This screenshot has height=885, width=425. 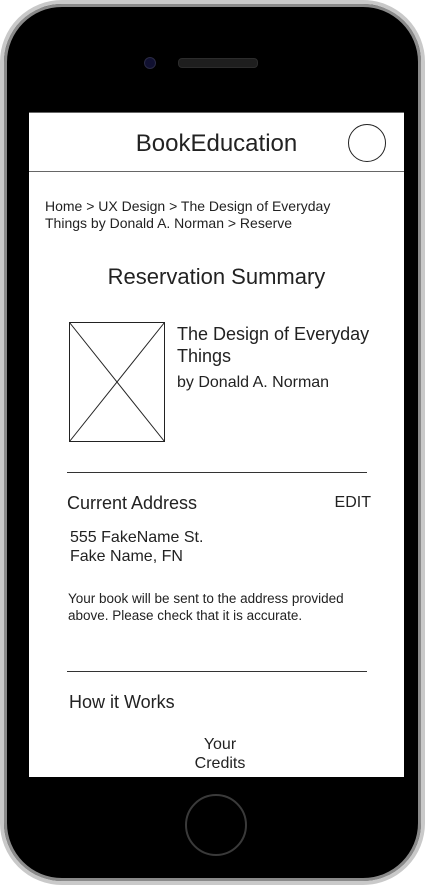 I want to click on book-author: by Donald A. Norman, so click(x=253, y=382).